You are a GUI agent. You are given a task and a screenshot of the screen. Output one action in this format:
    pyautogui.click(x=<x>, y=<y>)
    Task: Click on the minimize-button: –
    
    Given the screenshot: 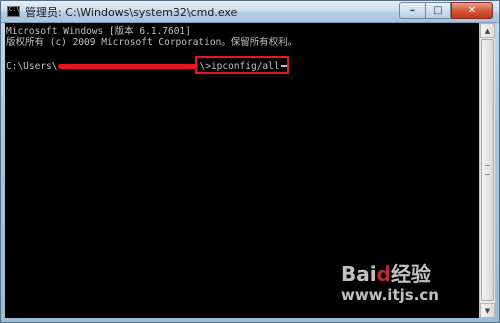 What is the action you would take?
    pyautogui.click(x=412, y=10)
    